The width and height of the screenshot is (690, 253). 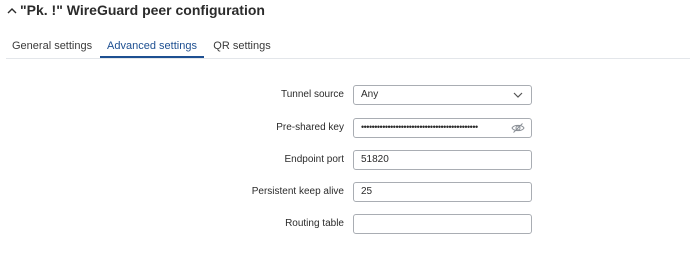 What do you see at coordinates (442, 95) in the screenshot?
I see `tunnel-source-select: Any` at bounding box center [442, 95].